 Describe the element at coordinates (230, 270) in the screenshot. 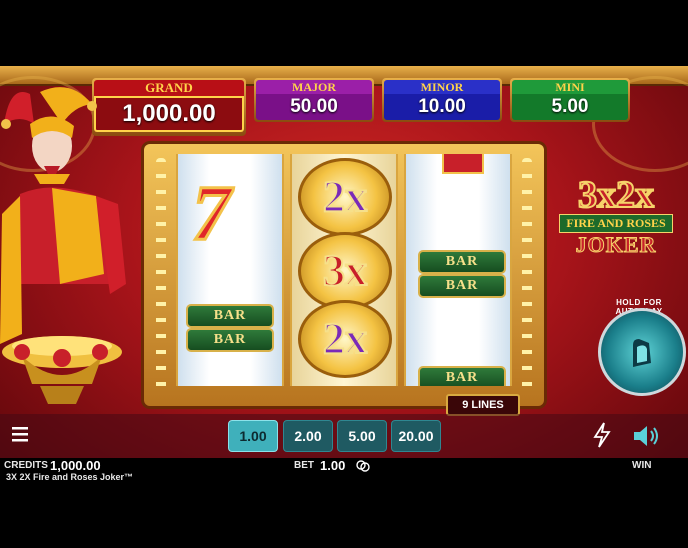

I see `reel-1: 7 BAR BAR` at that location.